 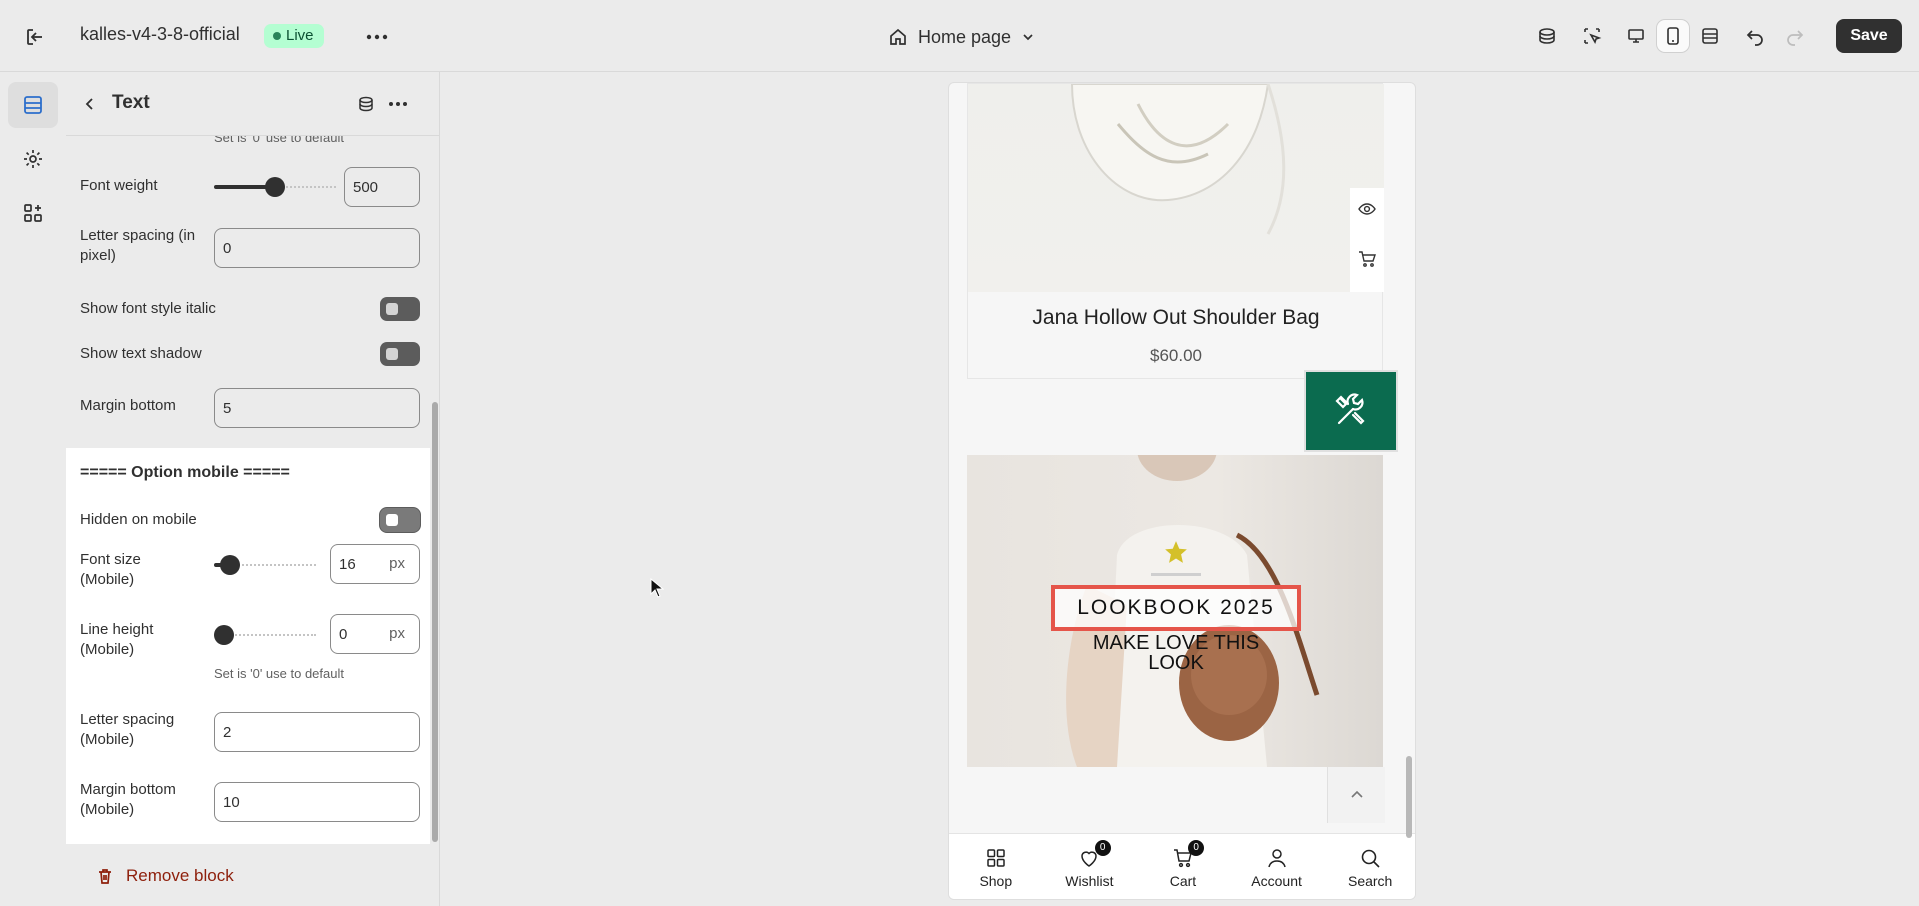 What do you see at coordinates (317, 248) in the screenshot?
I see `letter-spacing-input: 0` at bounding box center [317, 248].